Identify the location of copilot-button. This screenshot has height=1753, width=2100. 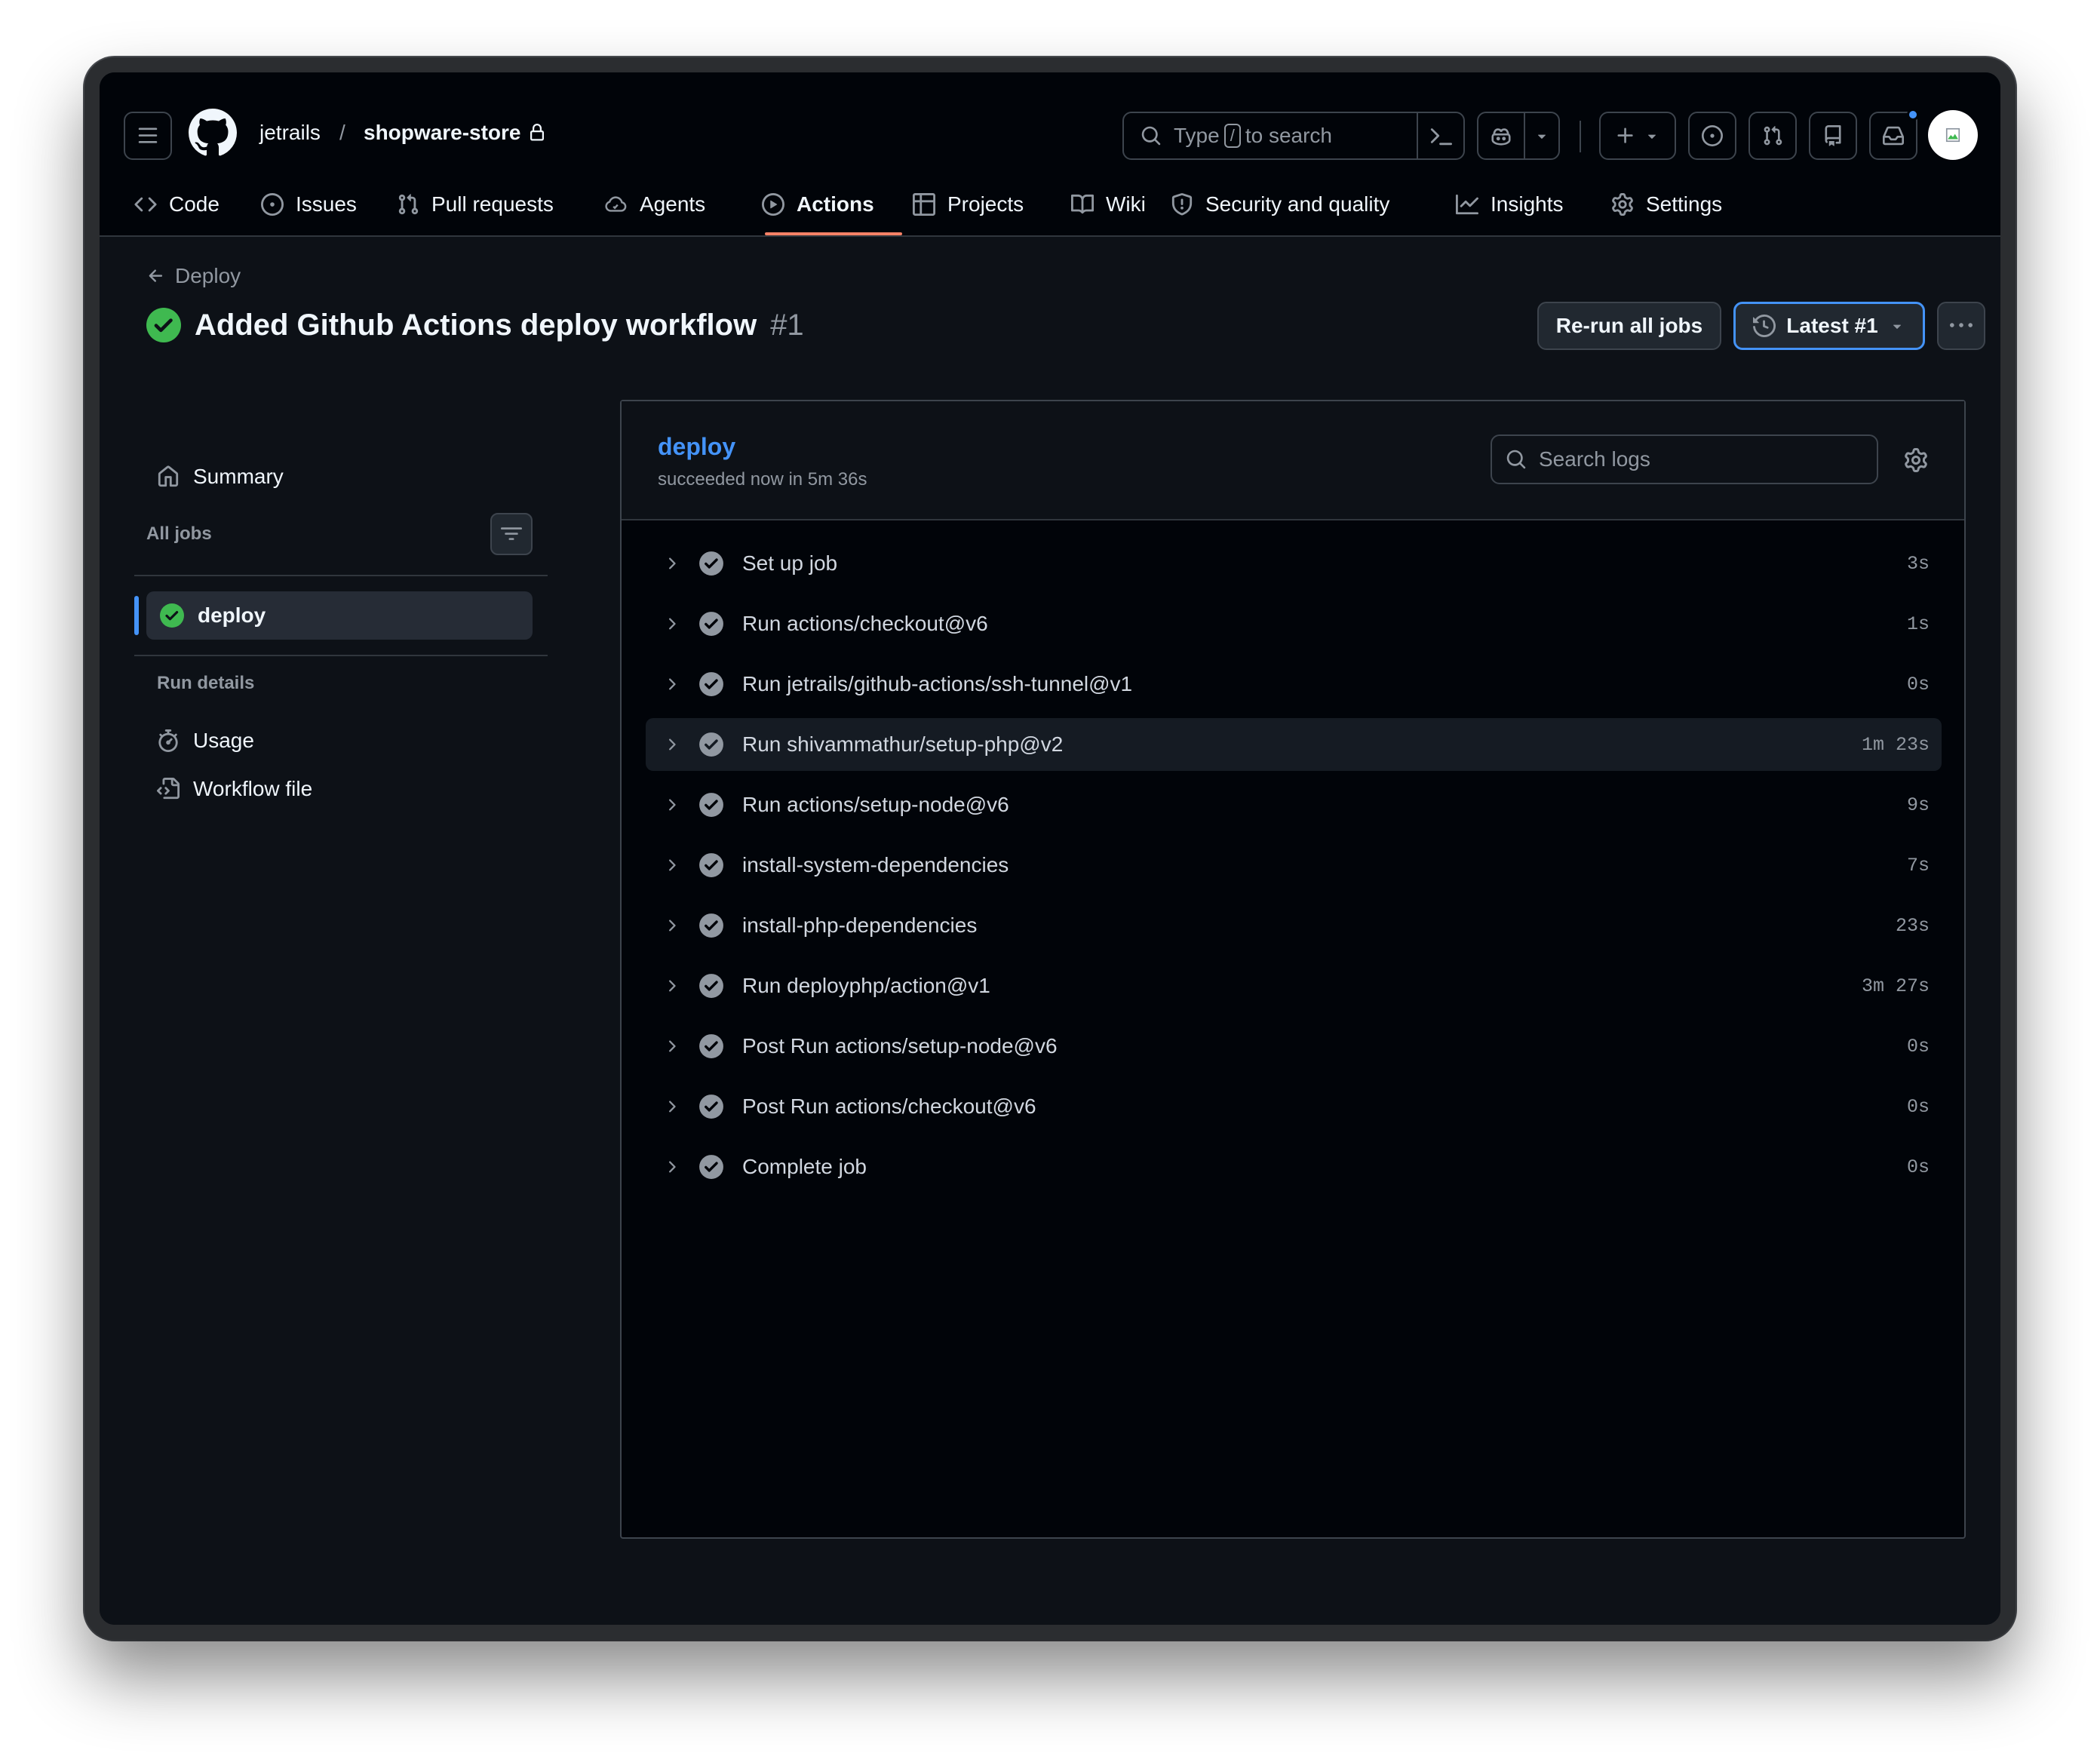
(1501, 136).